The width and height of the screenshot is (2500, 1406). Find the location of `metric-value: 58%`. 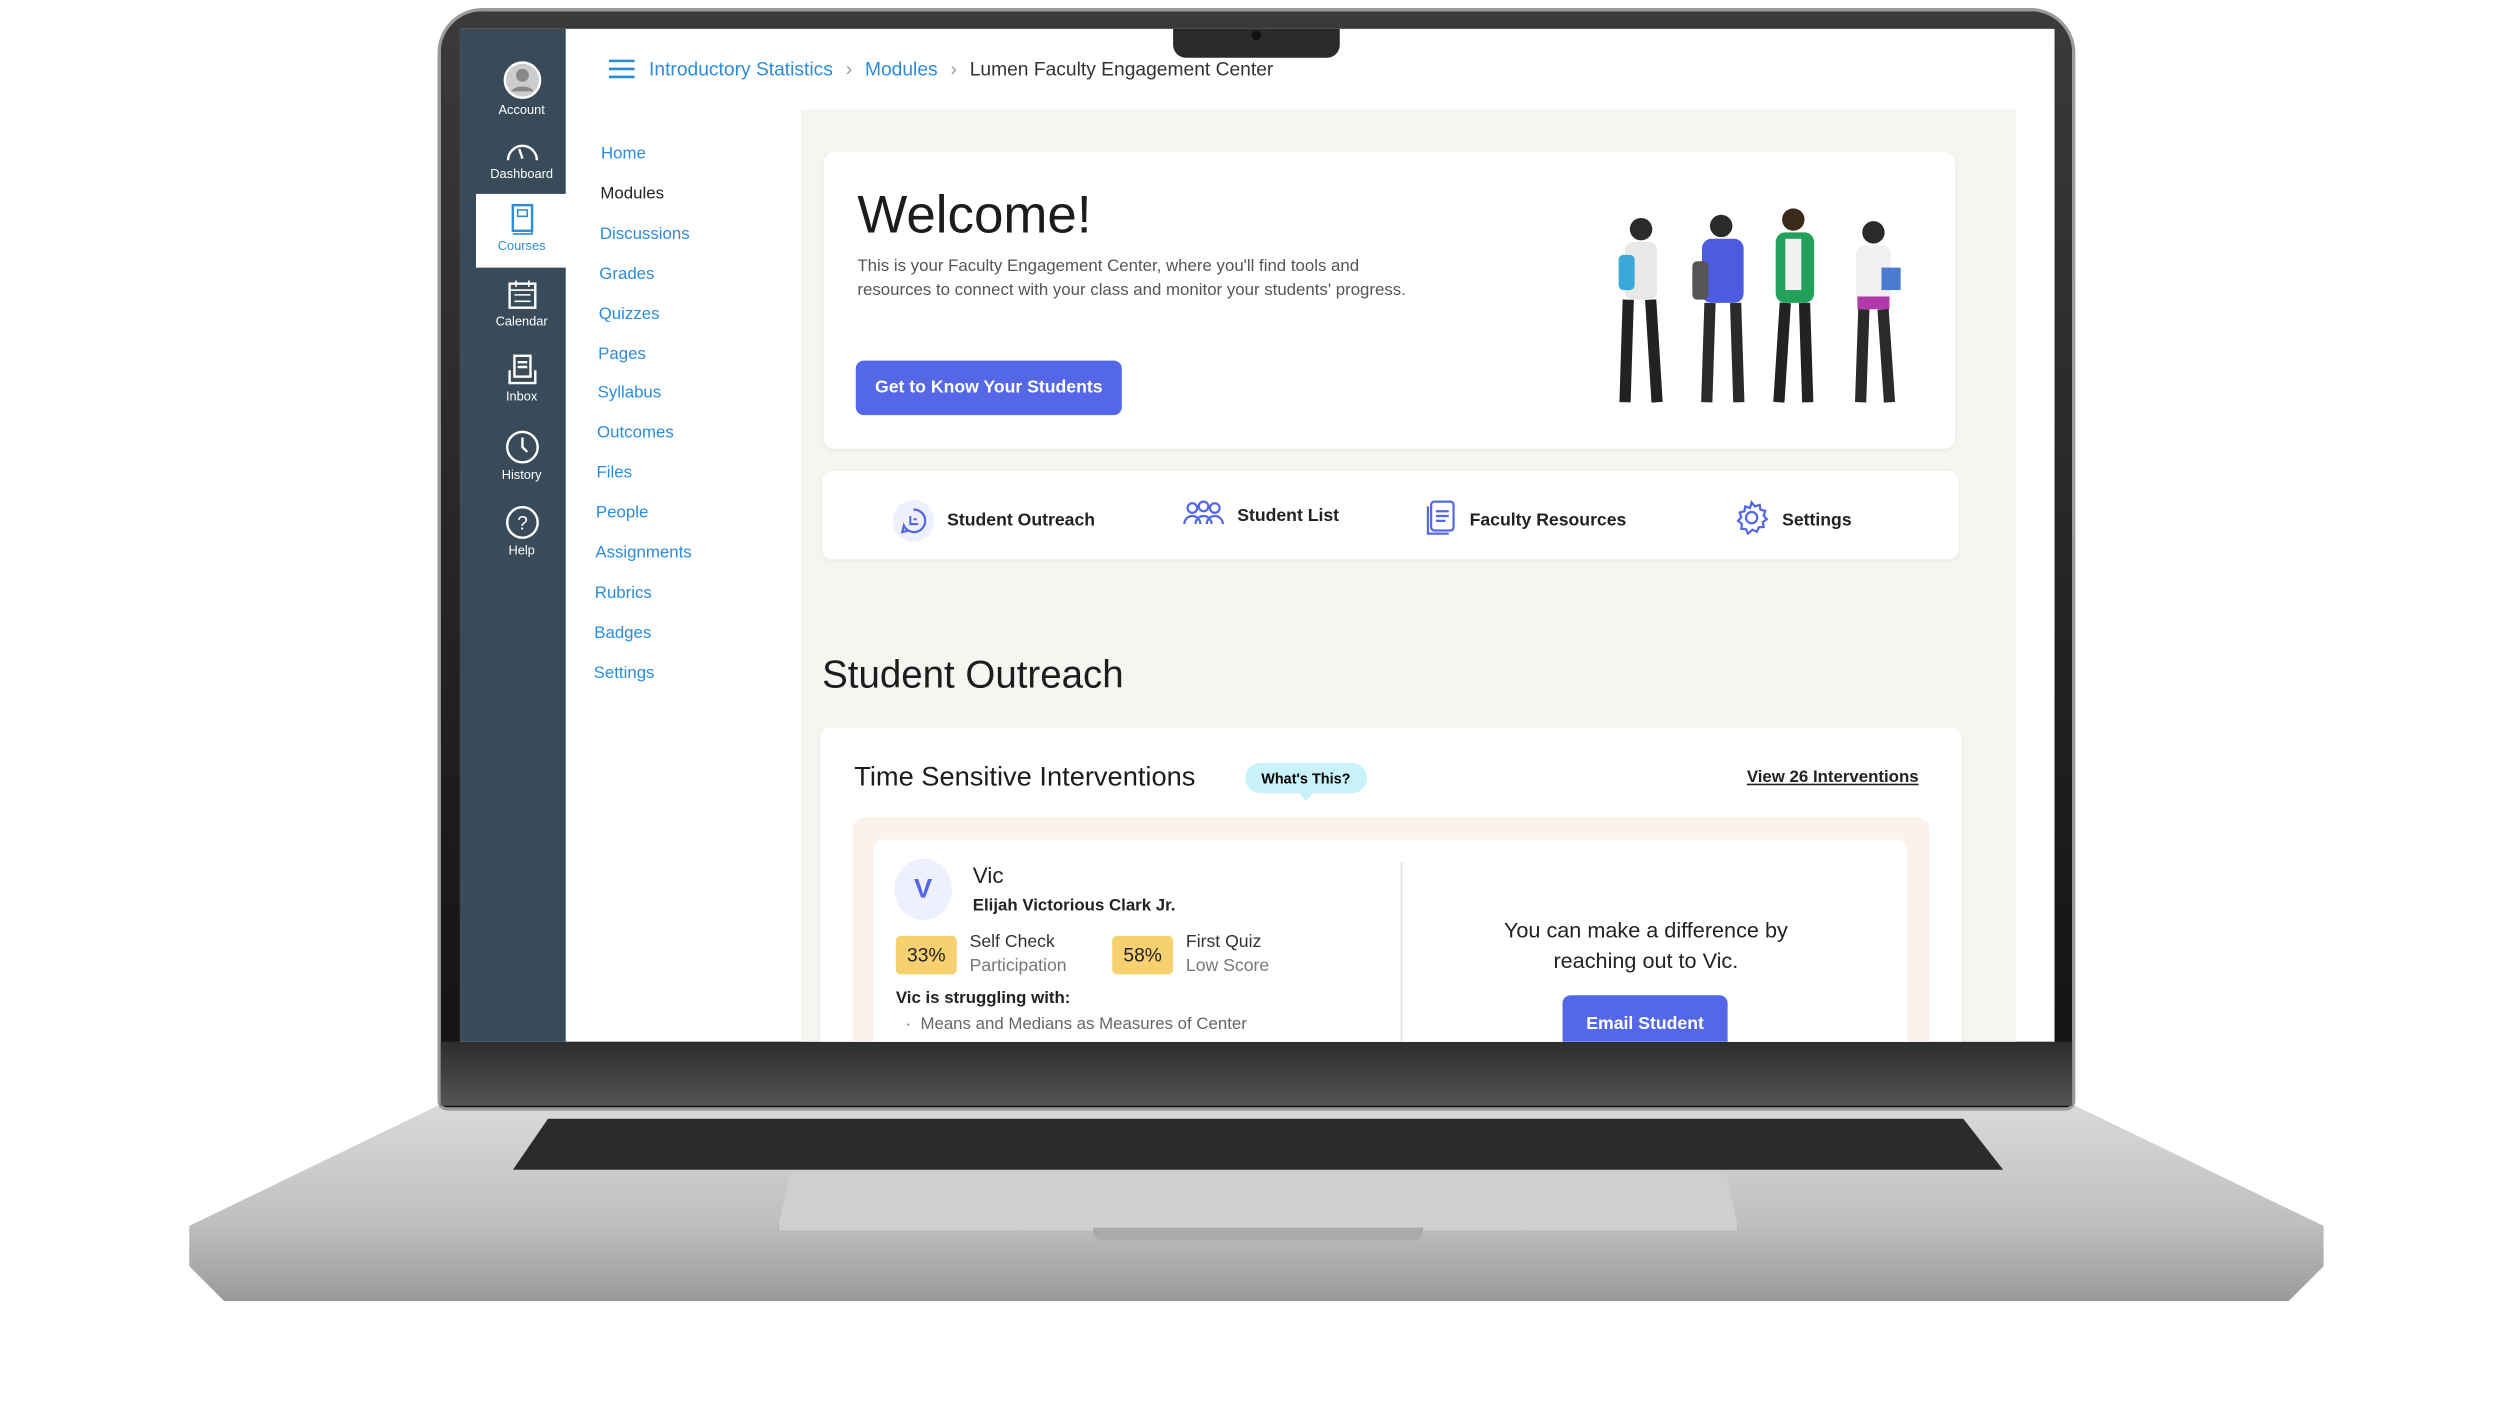

metric-value: 58% is located at coordinates (1143, 955).